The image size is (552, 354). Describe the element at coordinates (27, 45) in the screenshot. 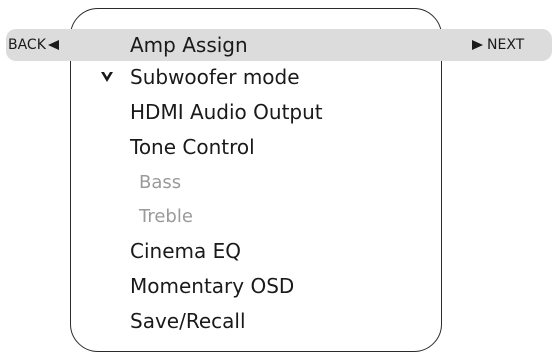

I see `back-label: BACK` at that location.